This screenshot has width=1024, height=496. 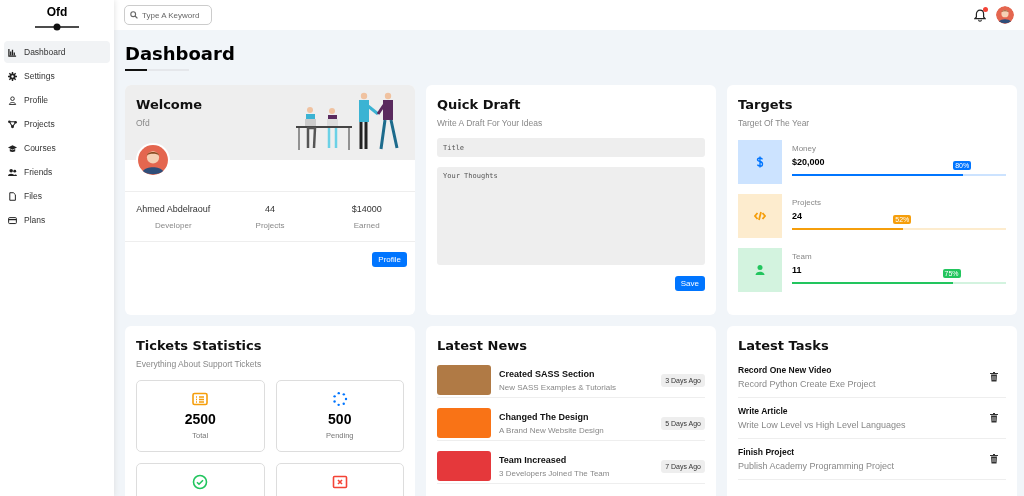 What do you see at coordinates (57, 12) in the screenshot?
I see `brand-name: Ofd` at bounding box center [57, 12].